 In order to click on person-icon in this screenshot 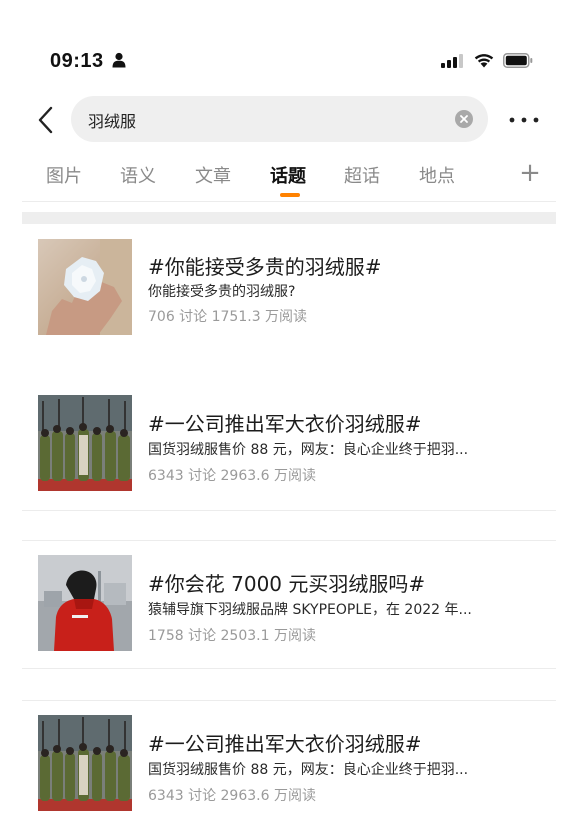, I will do `click(119, 60)`.